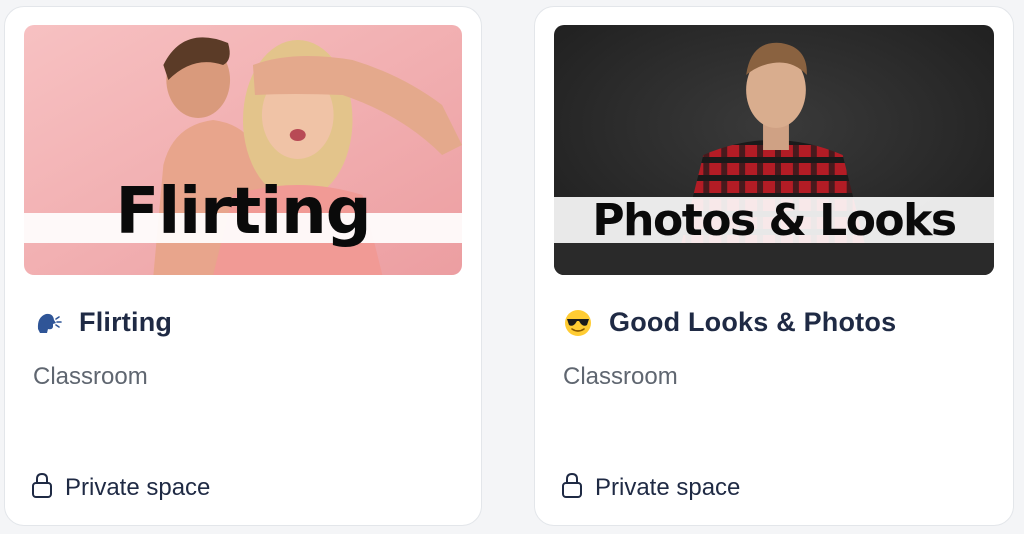 Image resolution: width=1024 pixels, height=534 pixels. Describe the element at coordinates (753, 322) in the screenshot. I see `card-title: Good Looks & Photos` at that location.